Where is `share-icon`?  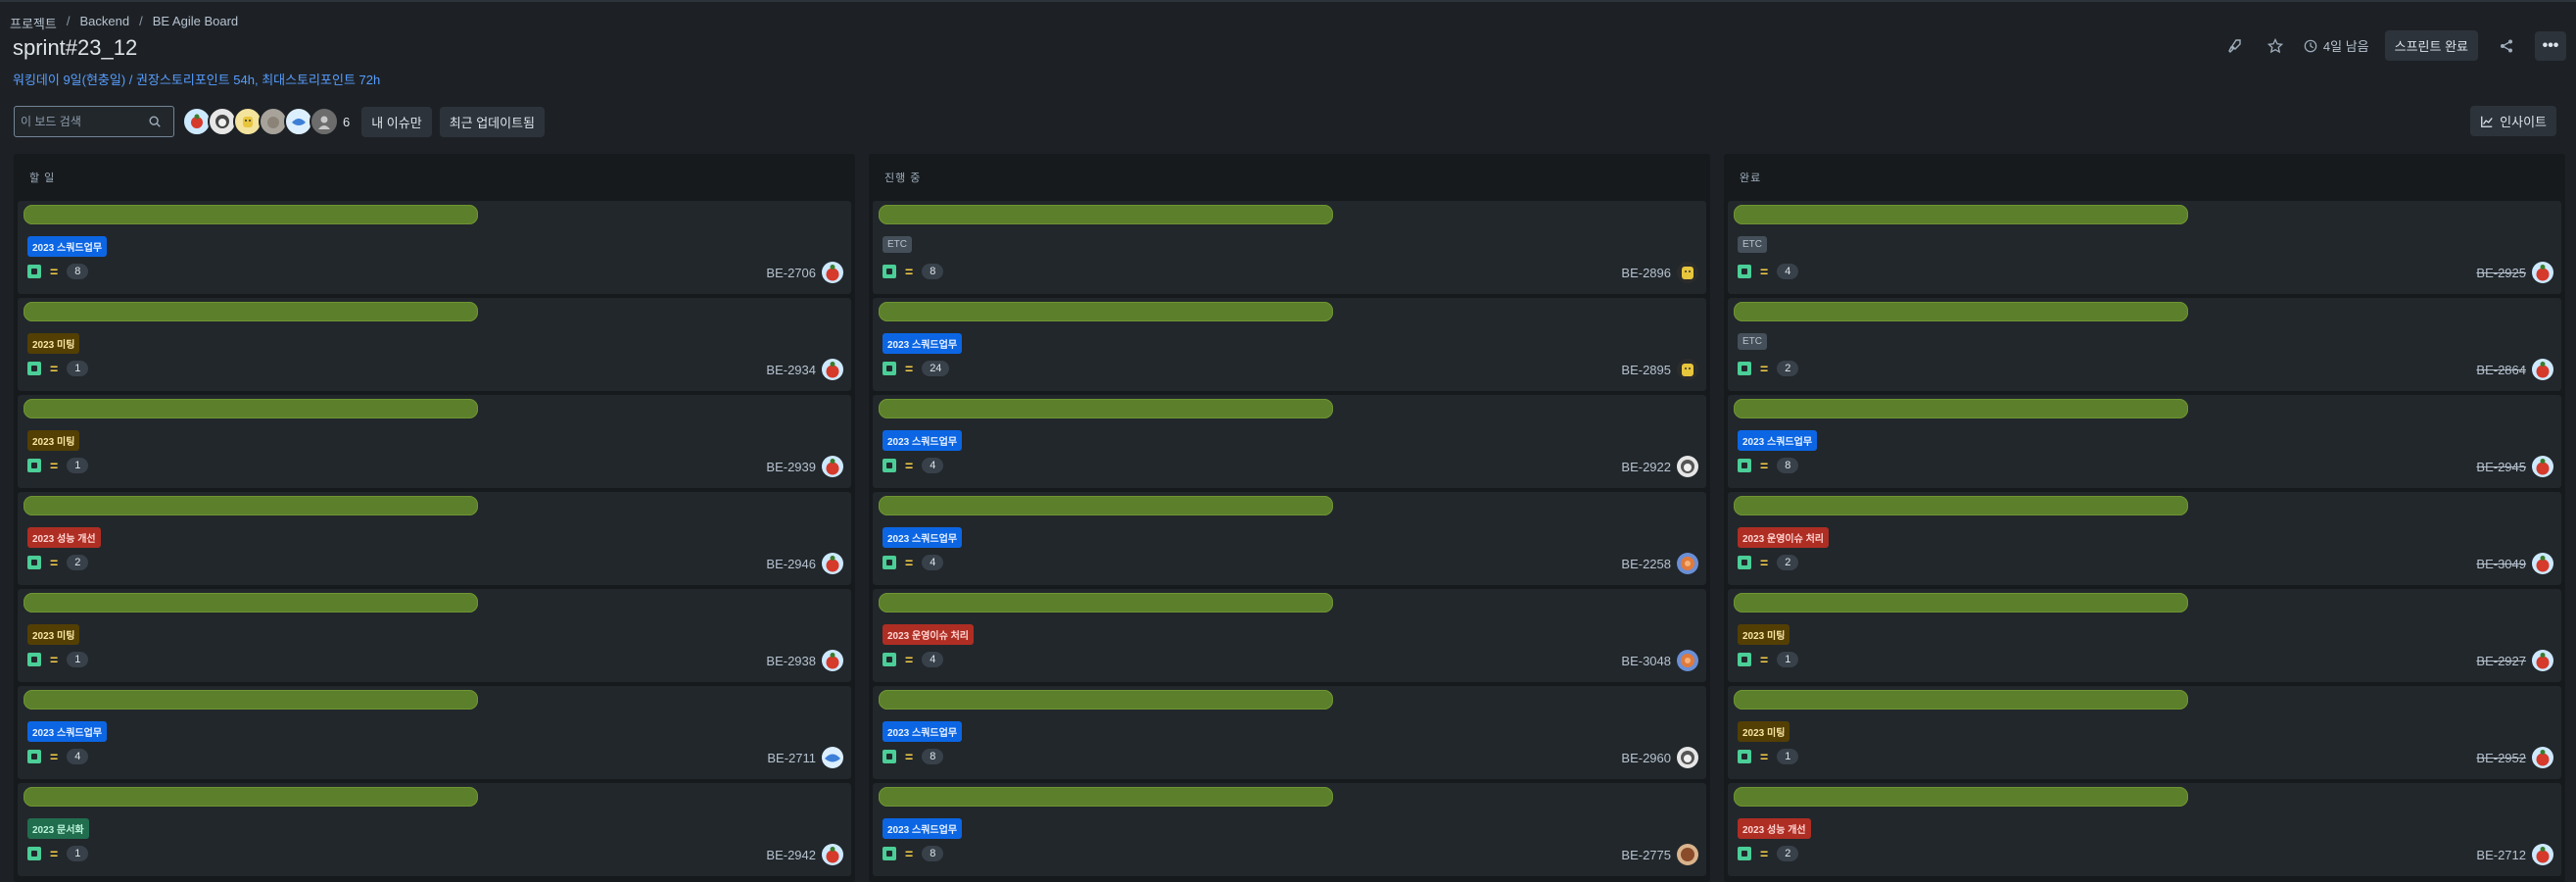 share-icon is located at coordinates (2507, 46).